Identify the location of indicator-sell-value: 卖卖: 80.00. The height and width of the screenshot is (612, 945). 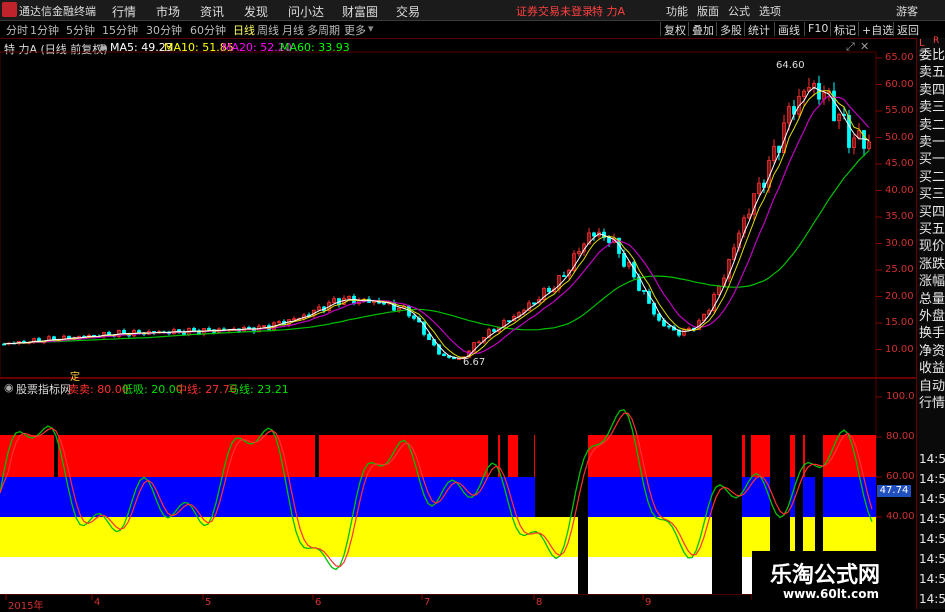
(98, 389).